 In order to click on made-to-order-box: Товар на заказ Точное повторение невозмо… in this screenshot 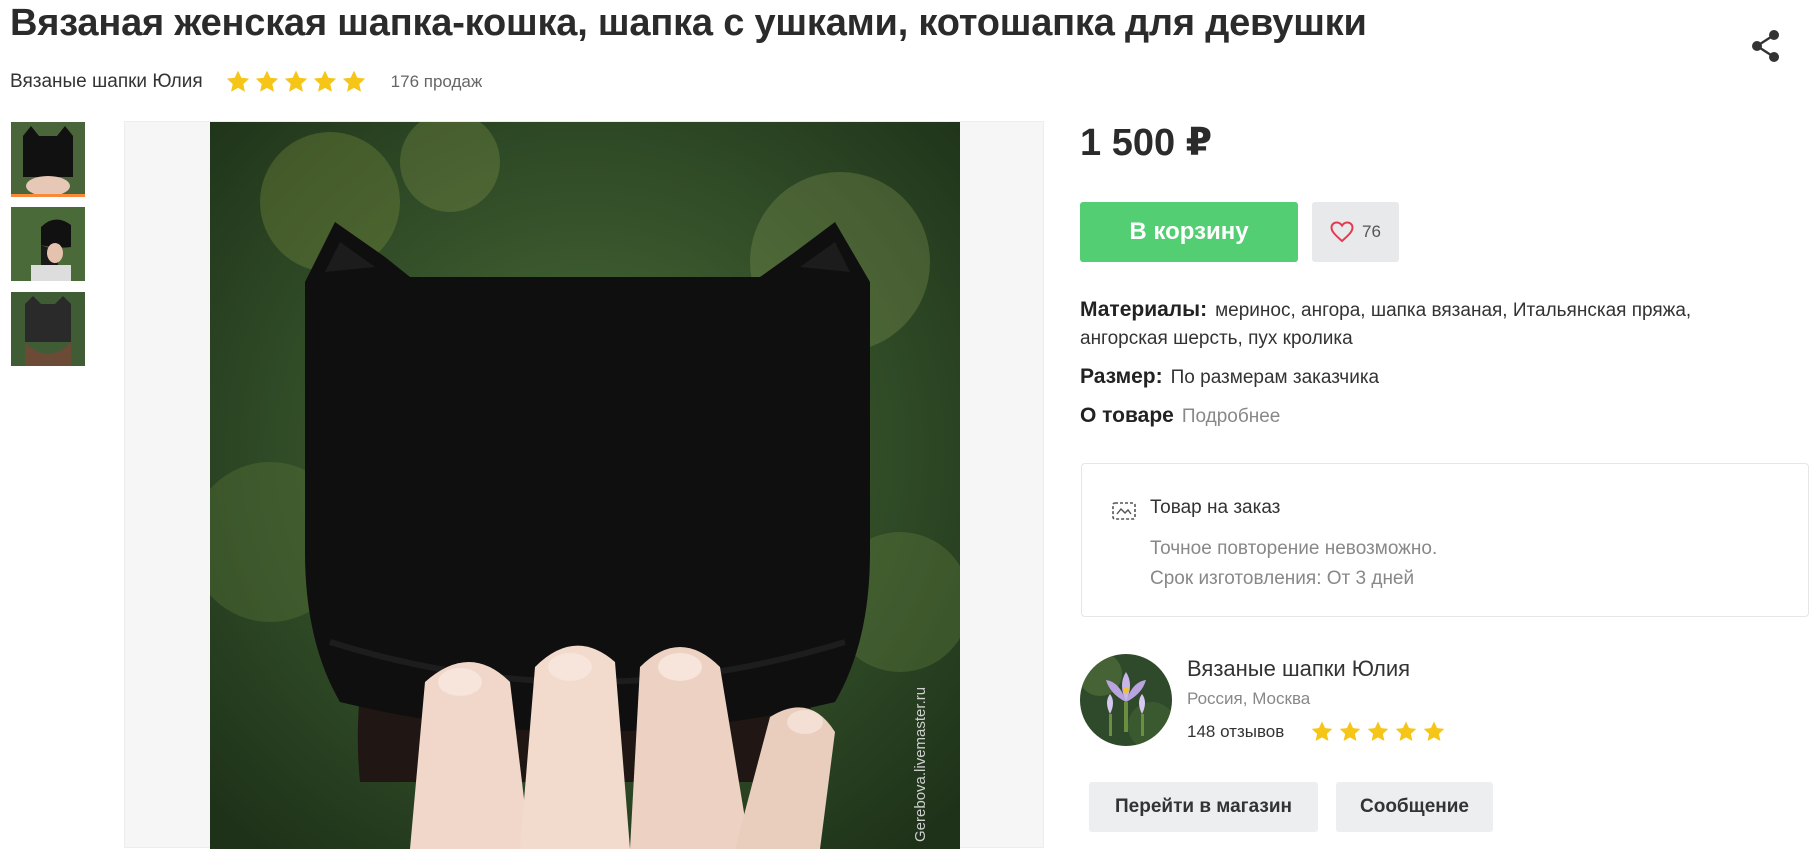, I will do `click(1445, 540)`.